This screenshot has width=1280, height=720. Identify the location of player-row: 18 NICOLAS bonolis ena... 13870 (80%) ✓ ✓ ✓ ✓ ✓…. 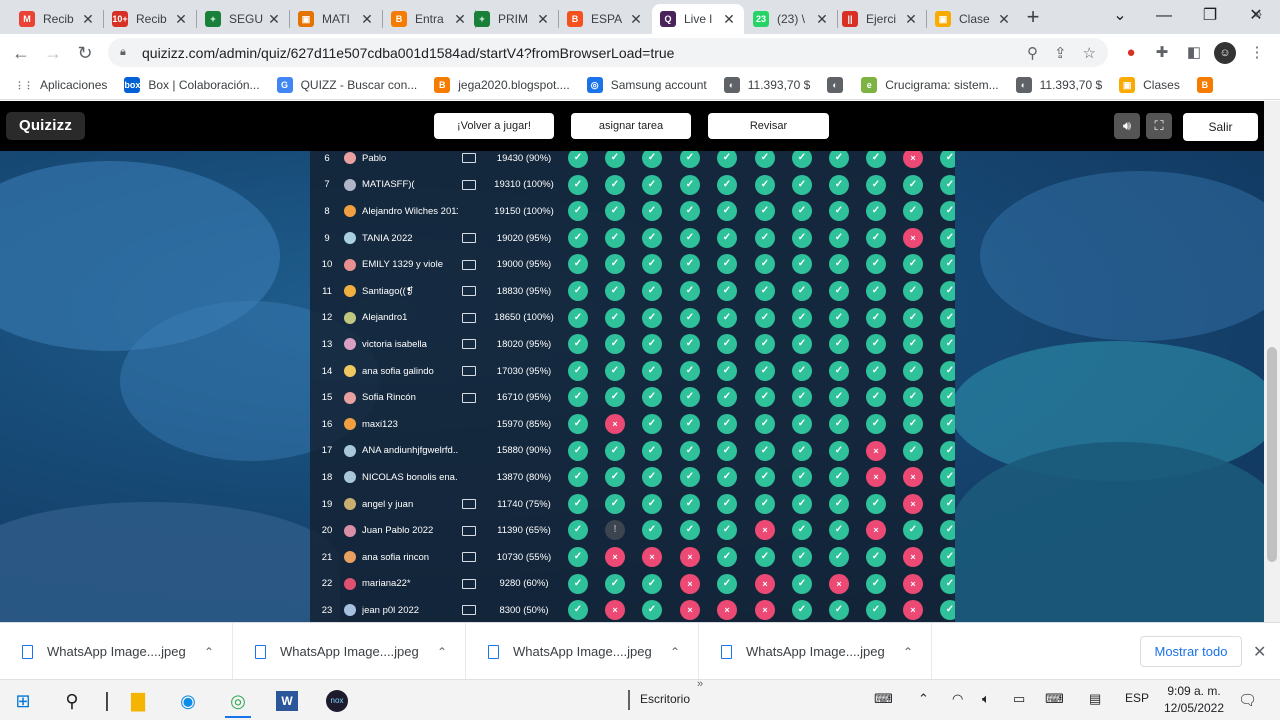
(632, 477).